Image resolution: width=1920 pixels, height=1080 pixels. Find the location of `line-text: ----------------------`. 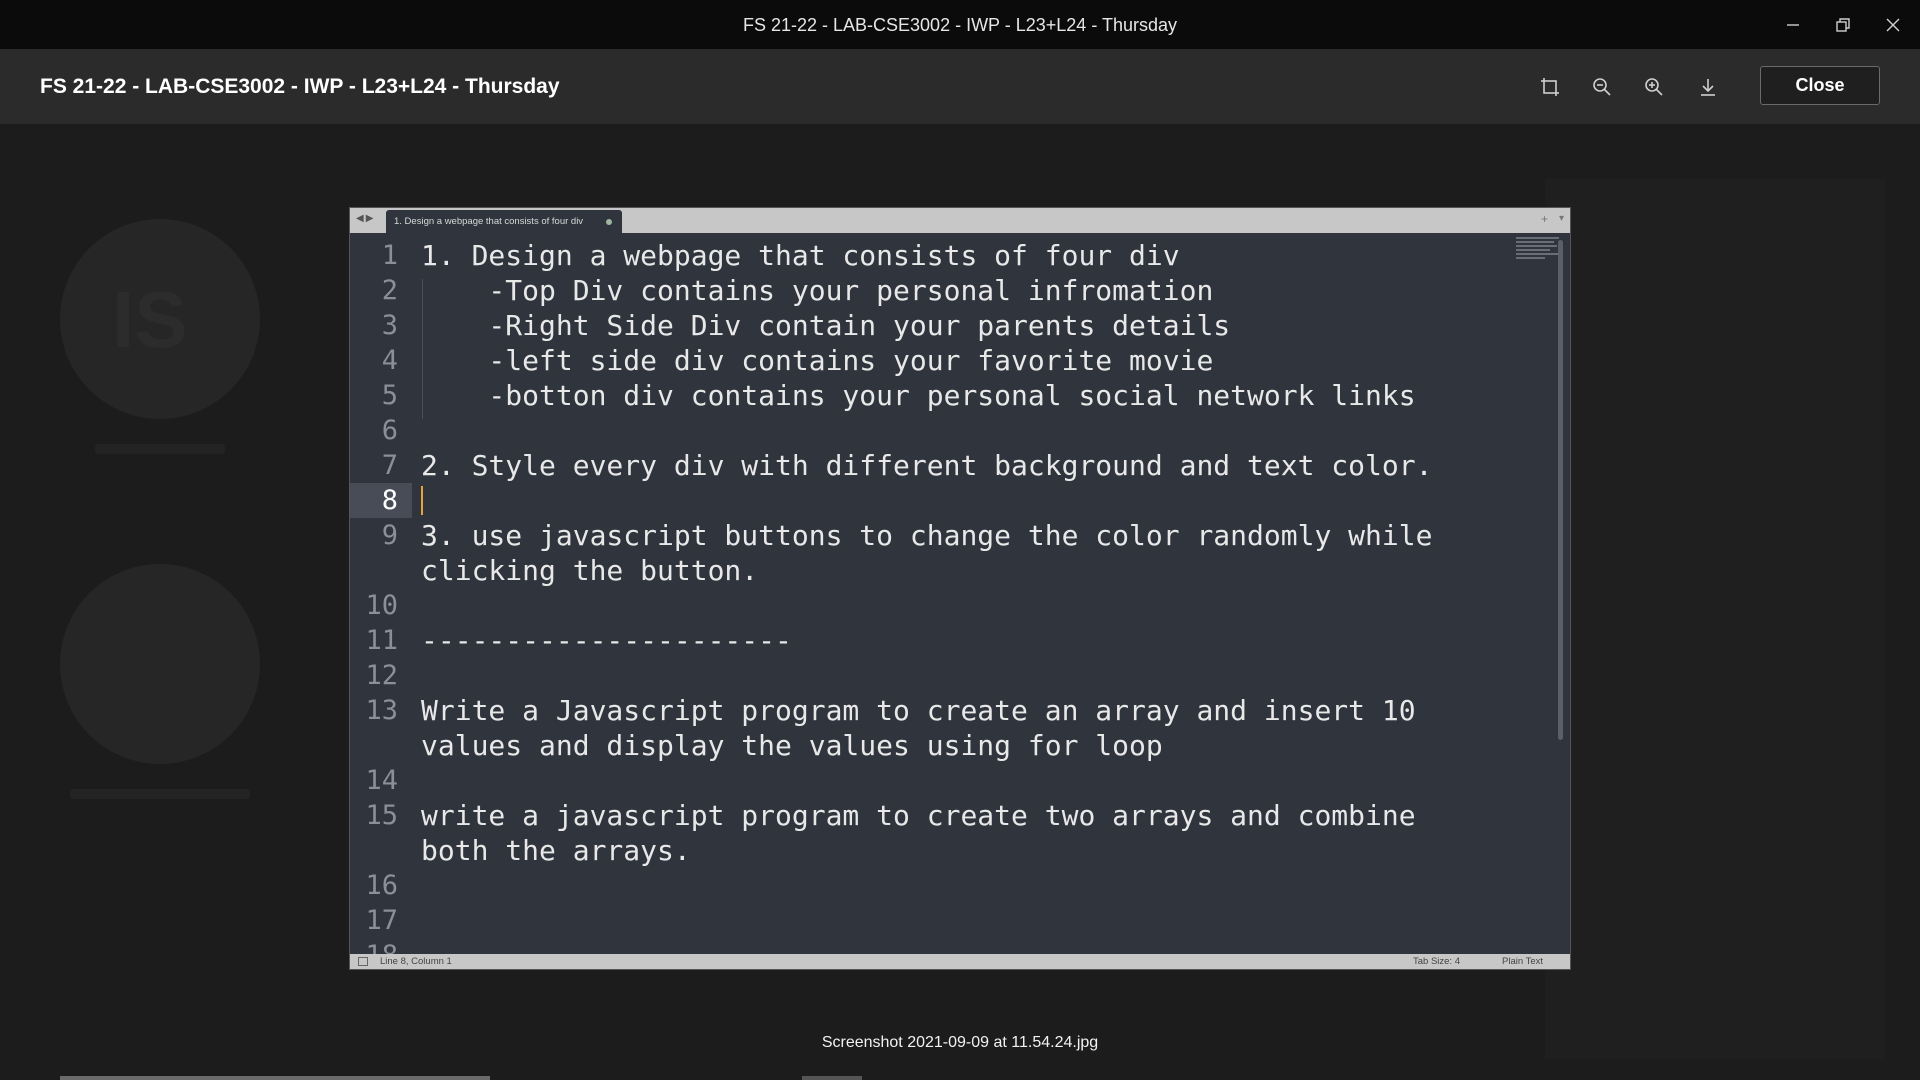

line-text: ---------------------- is located at coordinates (606, 640).